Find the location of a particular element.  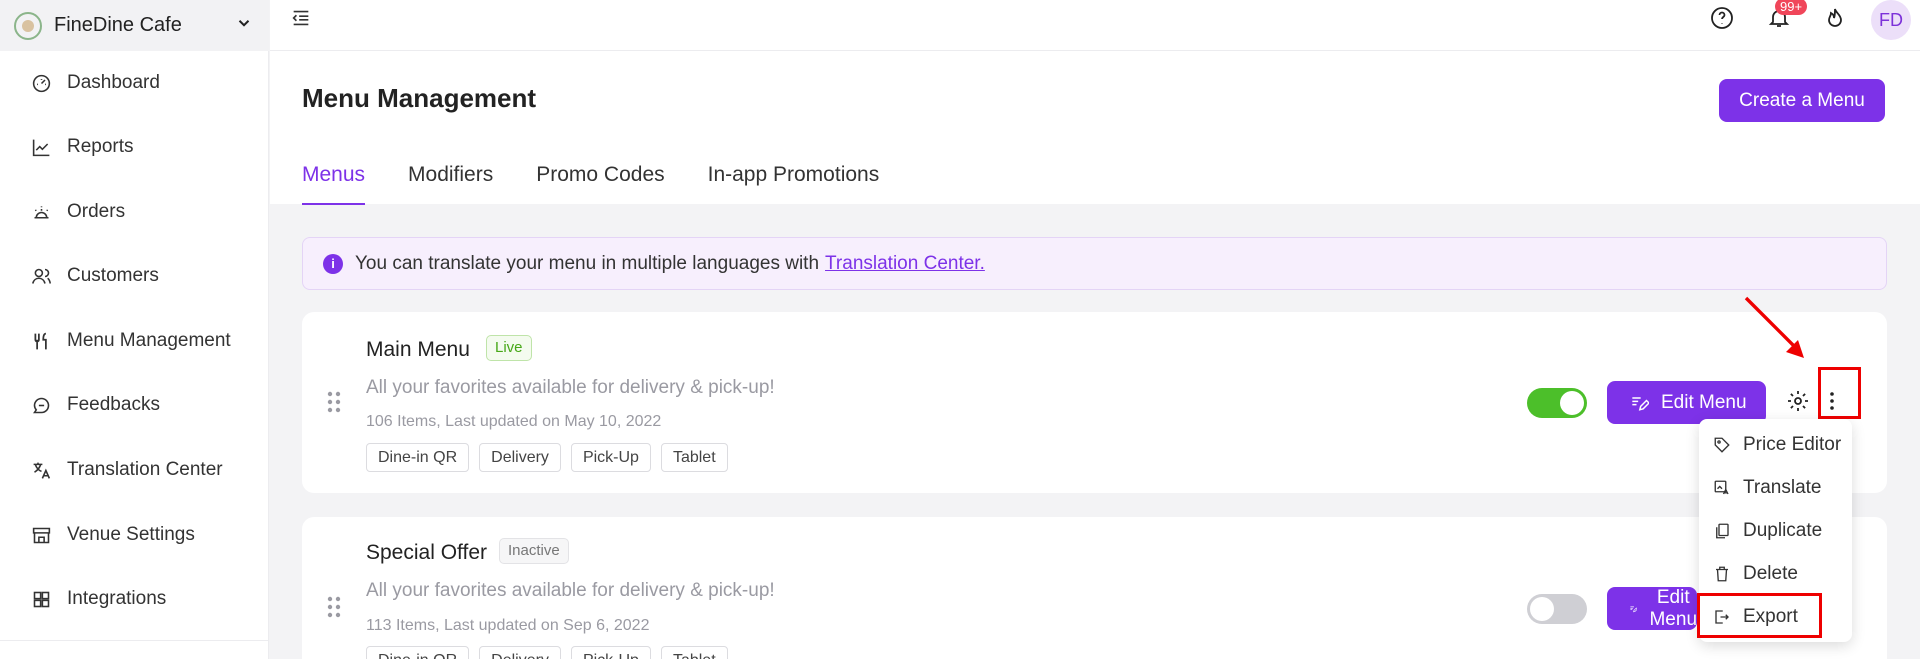

users-icon is located at coordinates (41, 276).